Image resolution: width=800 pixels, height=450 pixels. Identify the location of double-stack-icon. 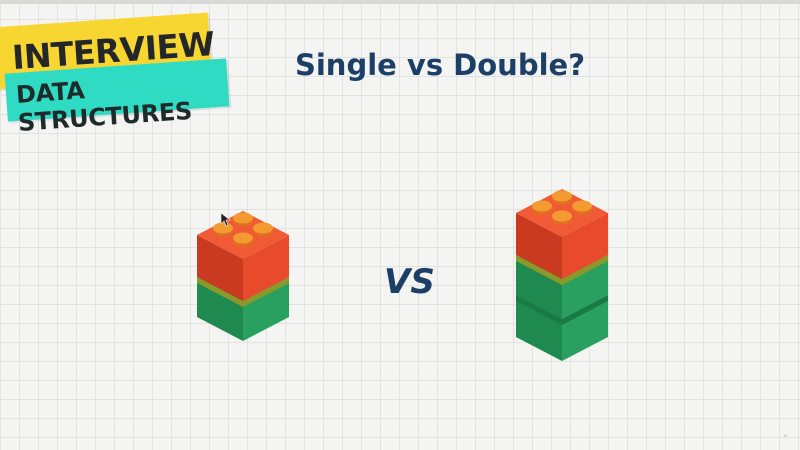
(562, 275).